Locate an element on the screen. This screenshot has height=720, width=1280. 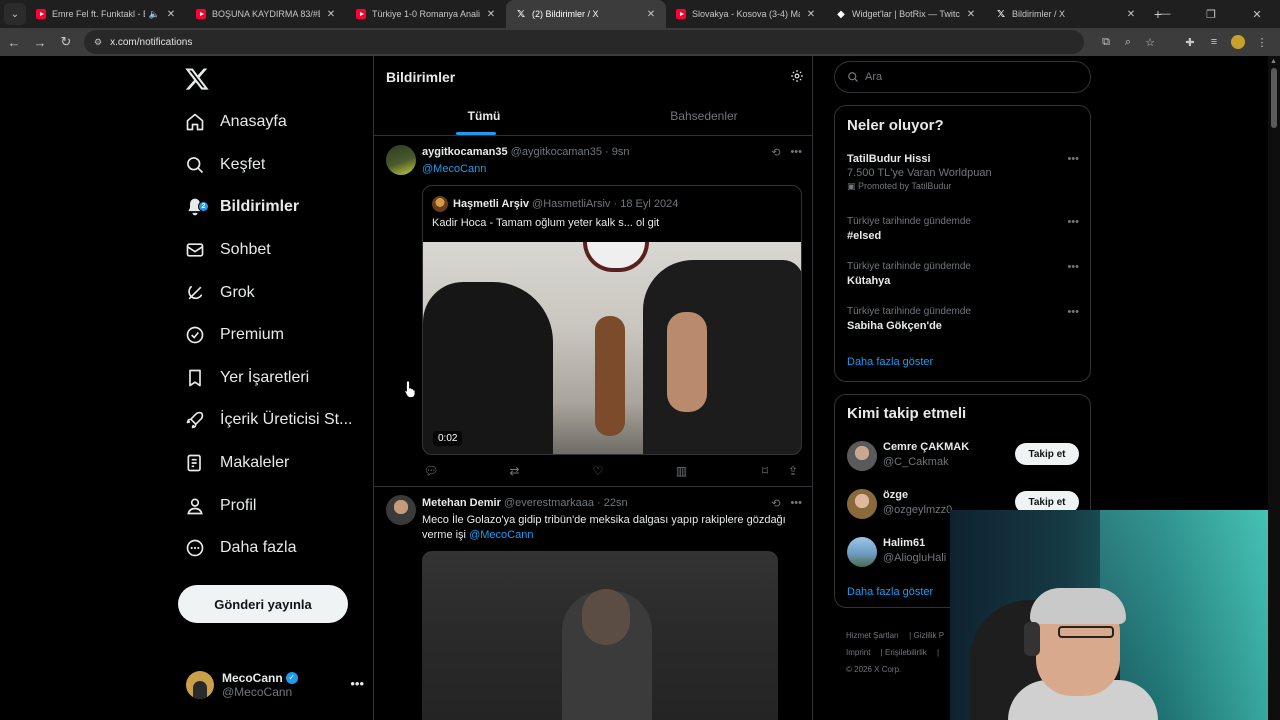
restore-icon: ❐ is located at coordinates (1211, 14).